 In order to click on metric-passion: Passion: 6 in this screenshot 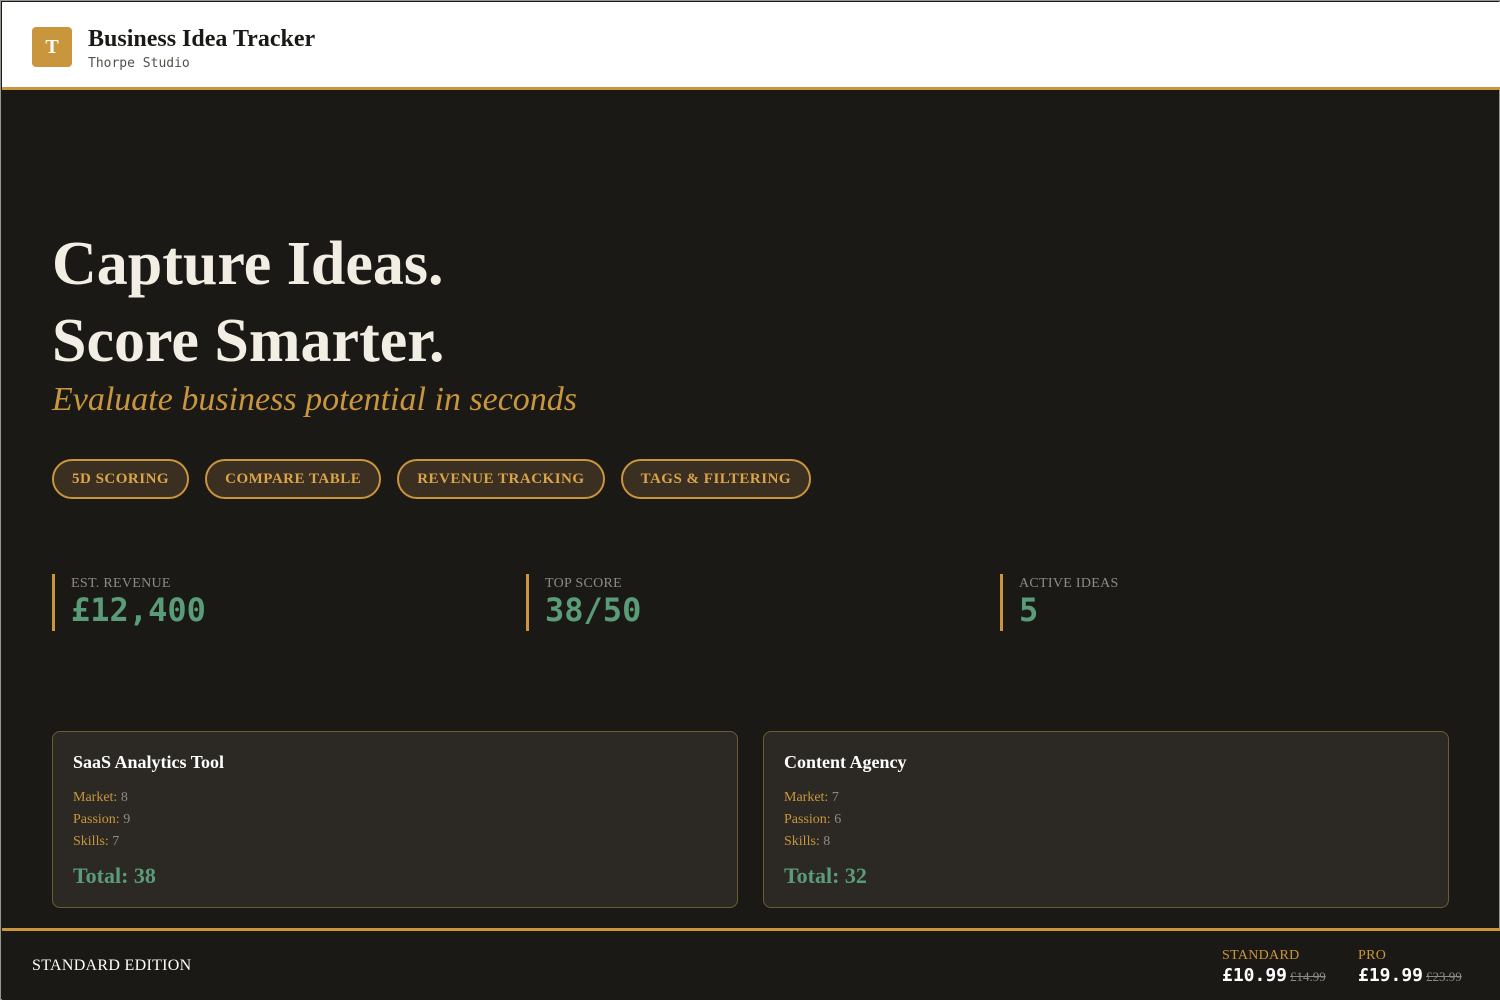, I will do `click(1106, 820)`.